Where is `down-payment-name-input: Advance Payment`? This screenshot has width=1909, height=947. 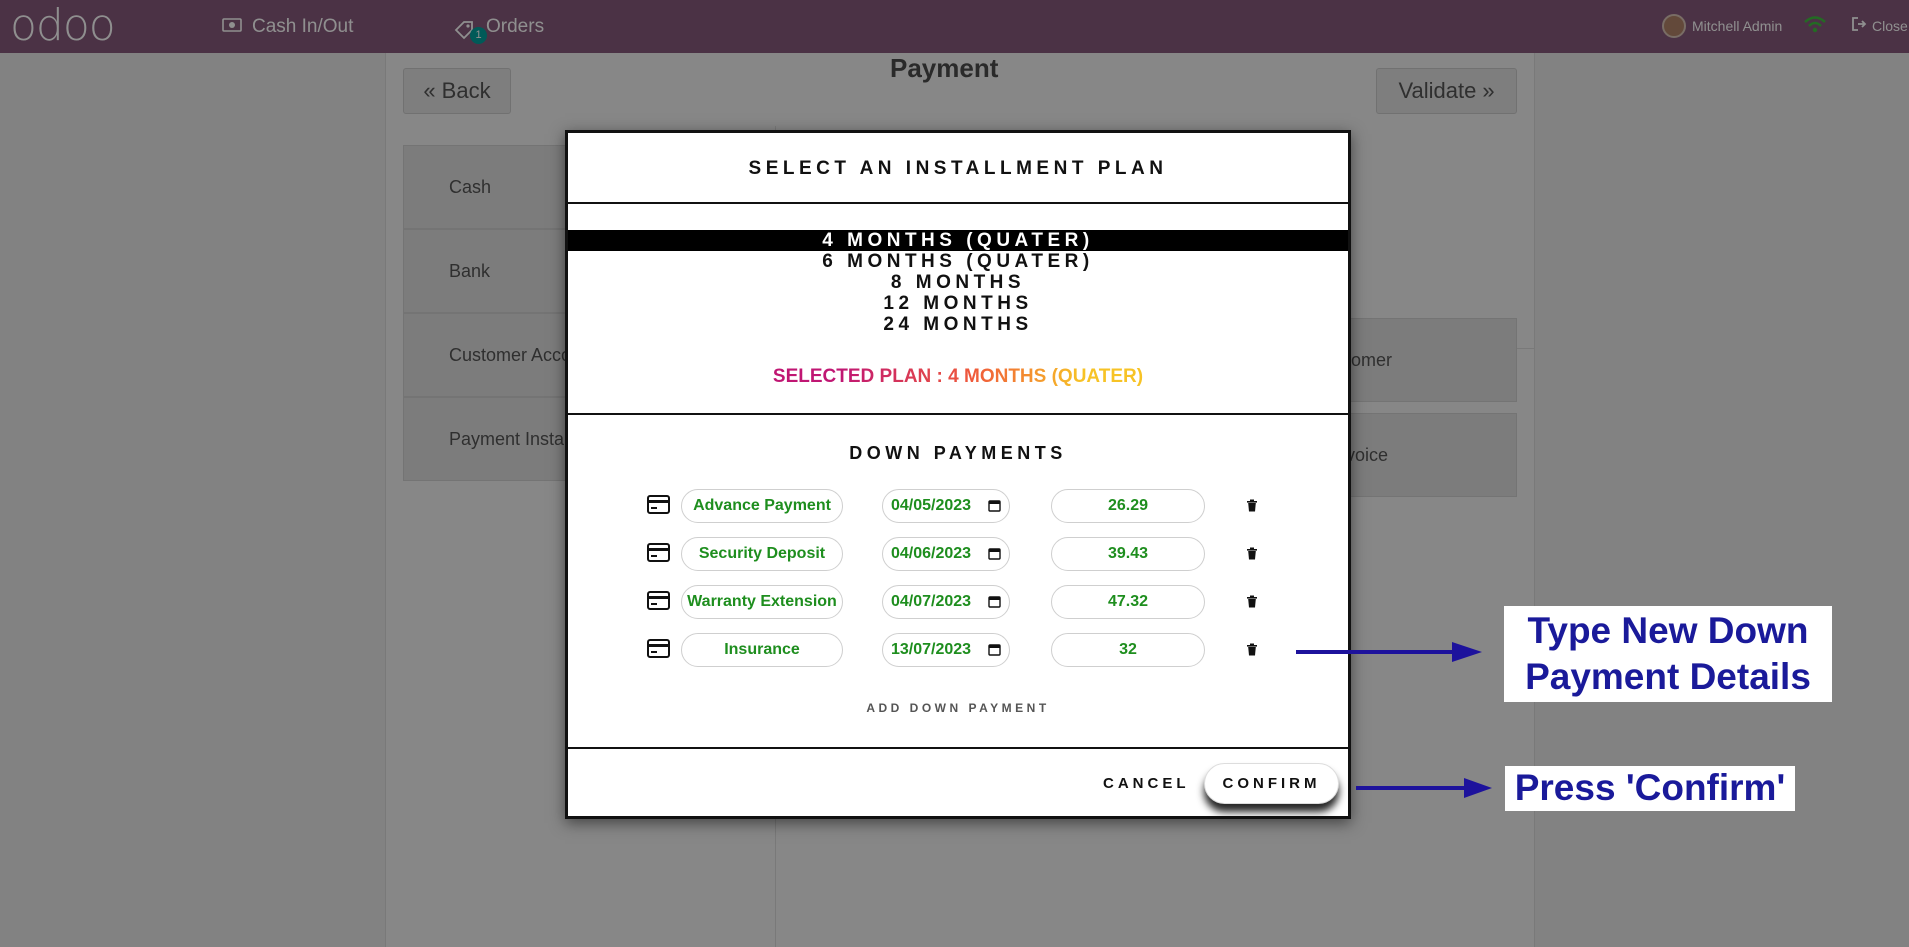
down-payment-name-input: Advance Payment is located at coordinates (762, 506).